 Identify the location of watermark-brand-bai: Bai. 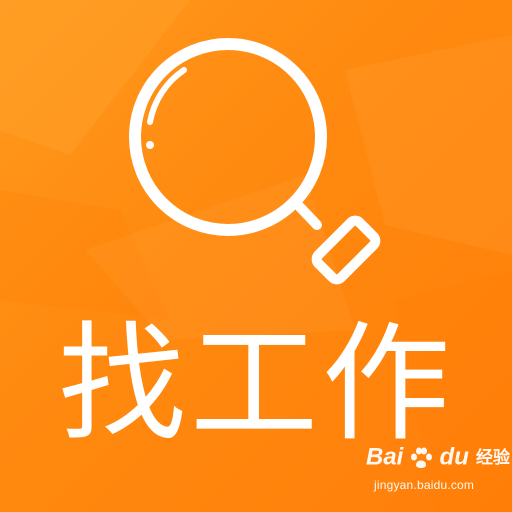
(385, 457).